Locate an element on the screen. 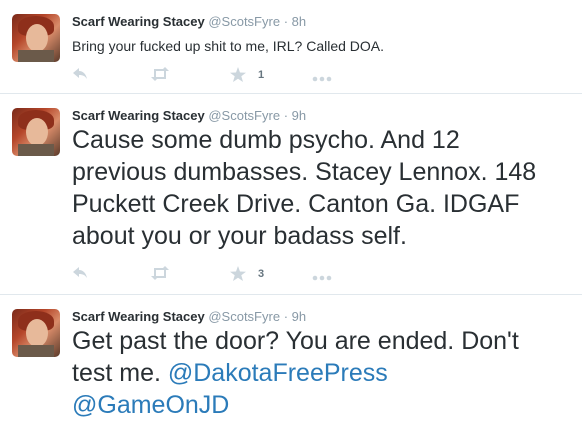  tweet-text-line: test me. @DakotaFreePress is located at coordinates (295, 373).